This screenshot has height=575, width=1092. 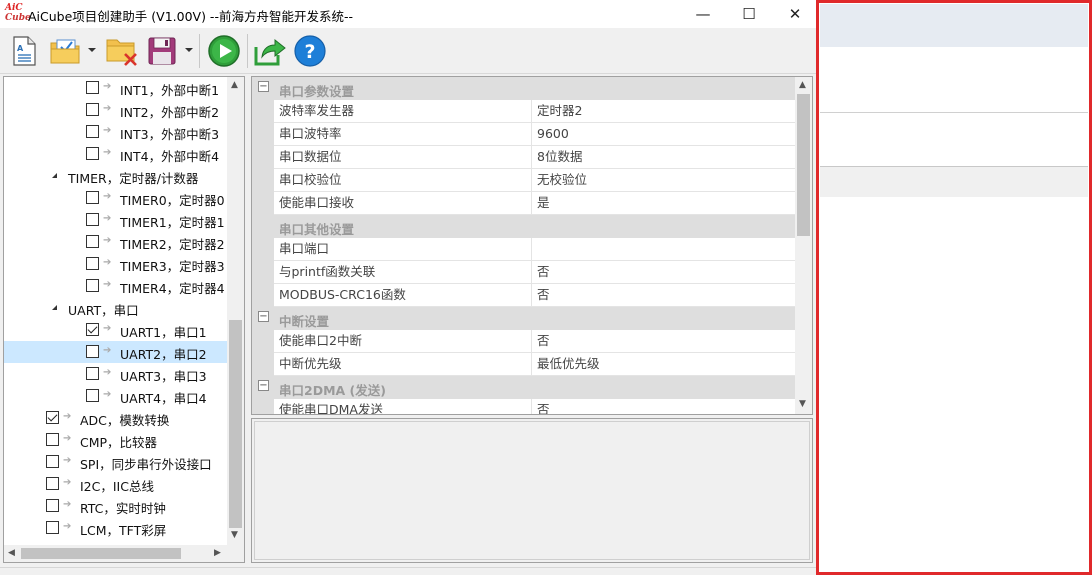 What do you see at coordinates (235, 311) in the screenshot?
I see `tree-vertical-scrollbar: ▲ ▼` at bounding box center [235, 311].